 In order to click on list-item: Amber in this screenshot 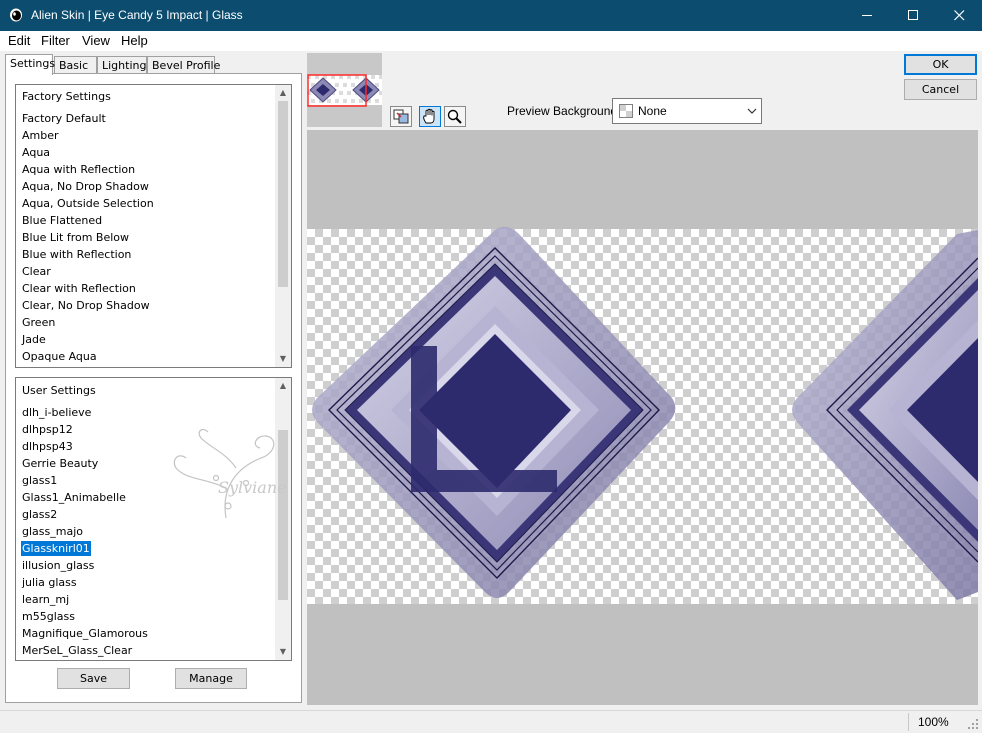, I will do `click(40, 135)`.